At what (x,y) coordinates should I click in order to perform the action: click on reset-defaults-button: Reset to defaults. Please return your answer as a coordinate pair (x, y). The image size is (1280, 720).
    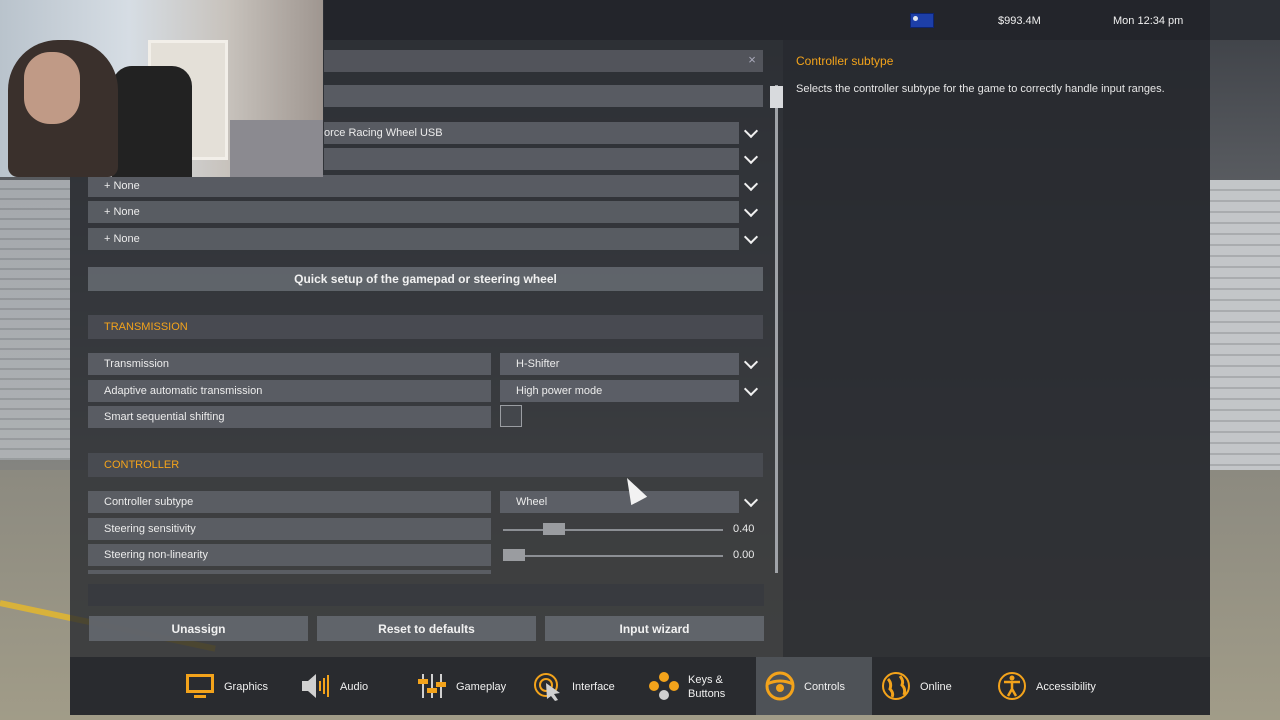
    Looking at the image, I should click on (426, 628).